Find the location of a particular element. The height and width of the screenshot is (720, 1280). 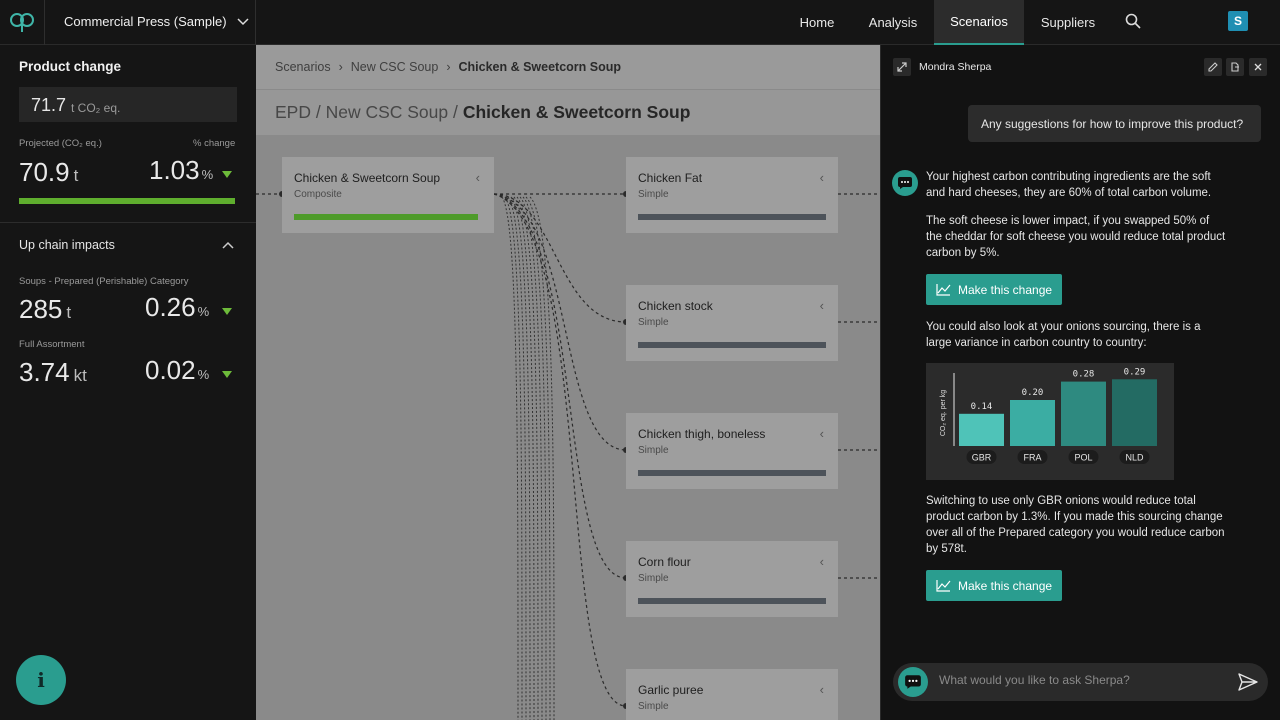

node-name: Chicken Fat is located at coordinates (670, 178).